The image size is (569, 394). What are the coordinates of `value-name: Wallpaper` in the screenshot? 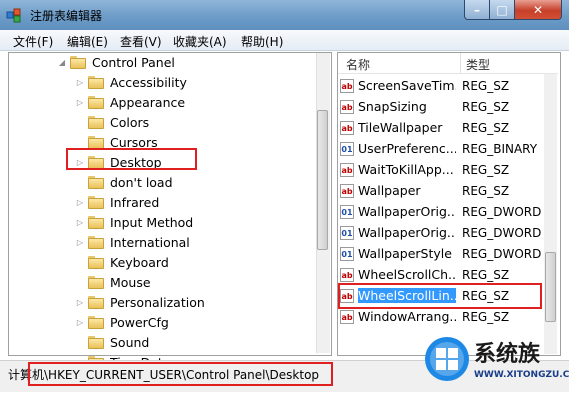 It's located at (389, 190).